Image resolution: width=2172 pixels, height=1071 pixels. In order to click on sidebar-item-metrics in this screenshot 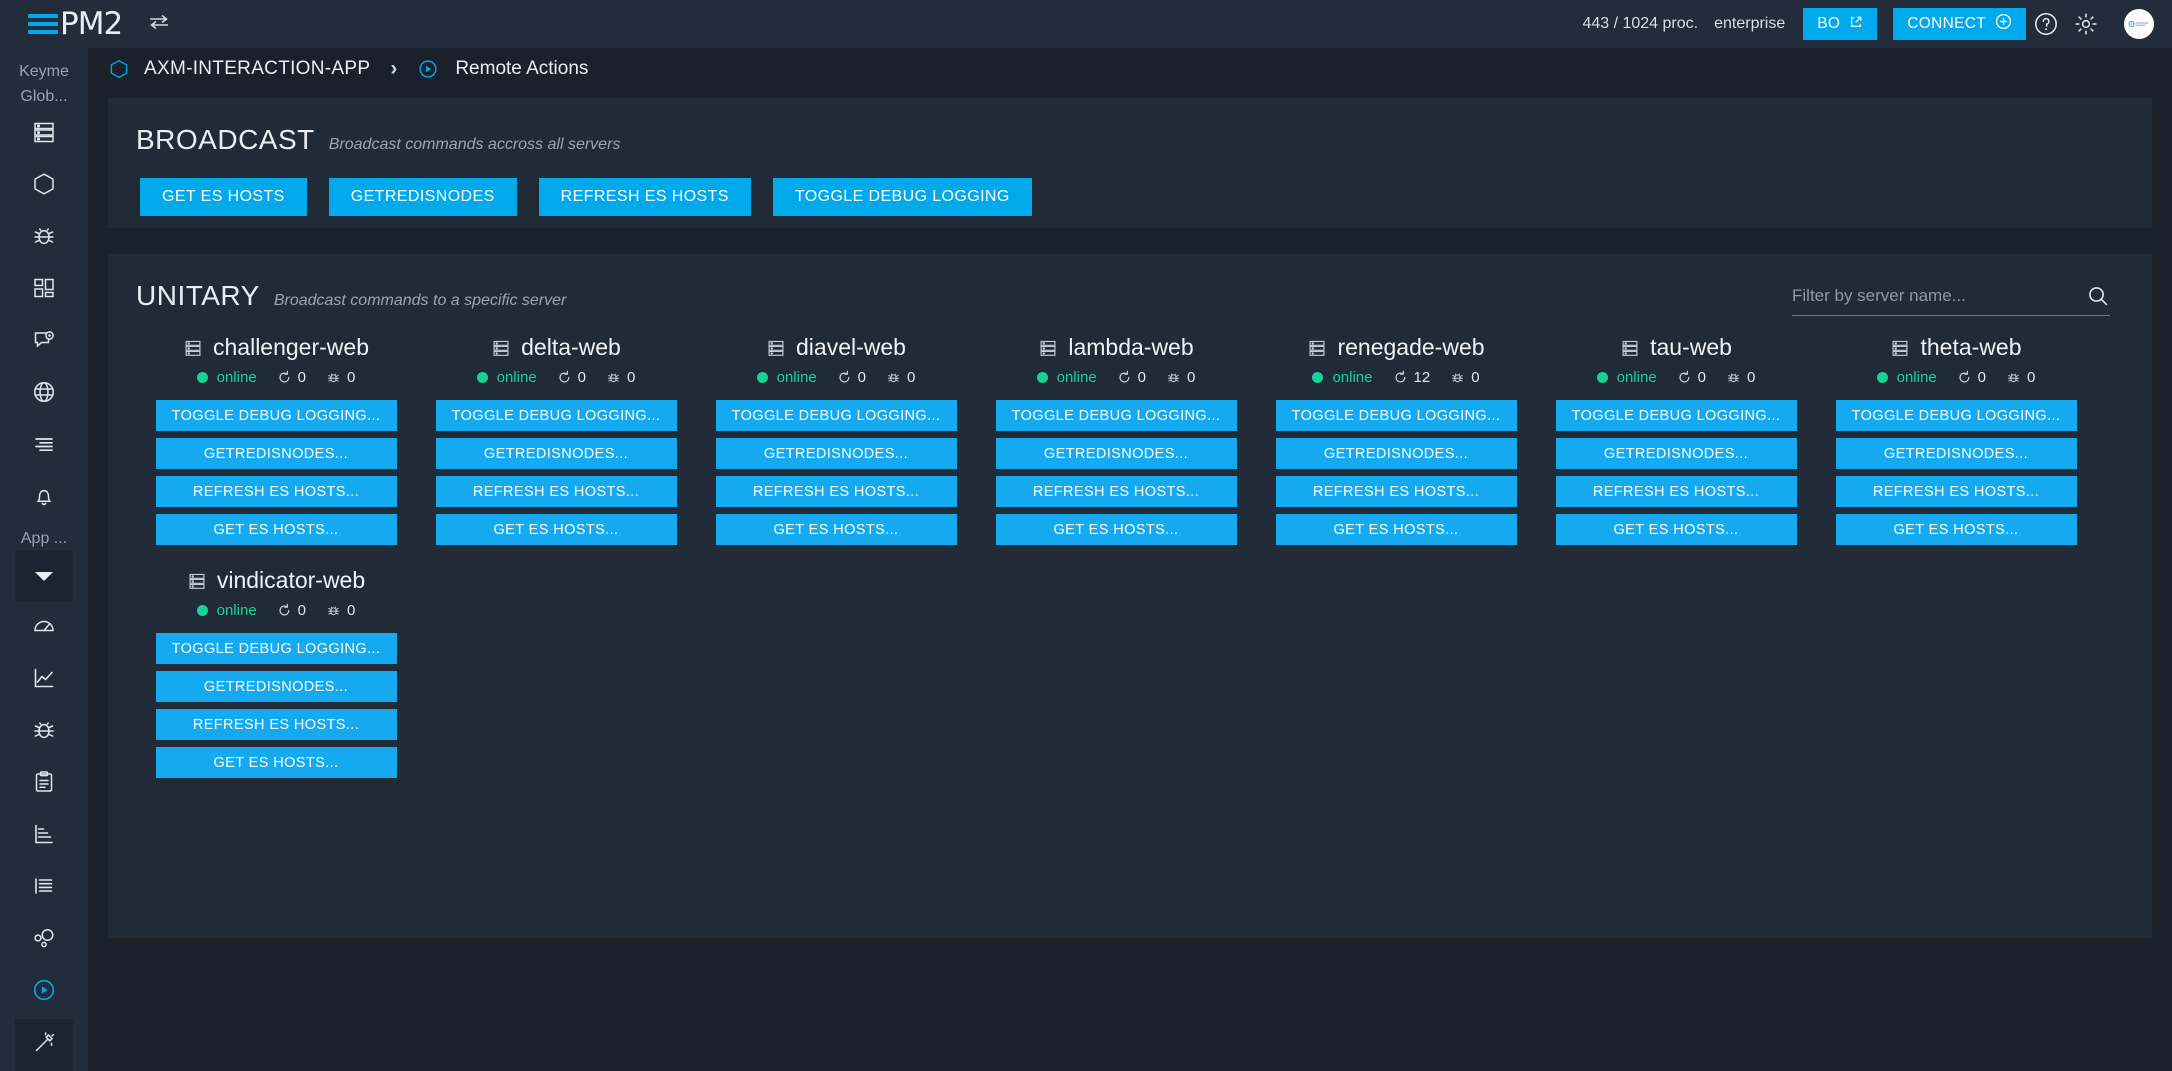, I will do `click(44, 628)`.